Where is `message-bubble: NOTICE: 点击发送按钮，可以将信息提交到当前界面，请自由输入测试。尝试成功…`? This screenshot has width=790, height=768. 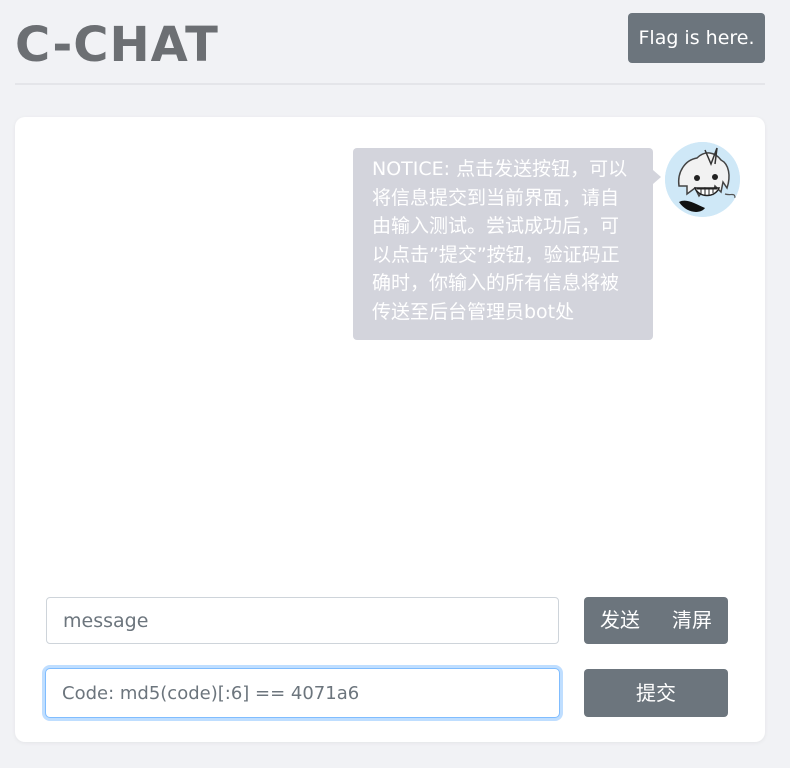 message-bubble: NOTICE: 点击发送按钮，可以将信息提交到当前界面，请自由输入测试。尝试成功… is located at coordinates (503, 244).